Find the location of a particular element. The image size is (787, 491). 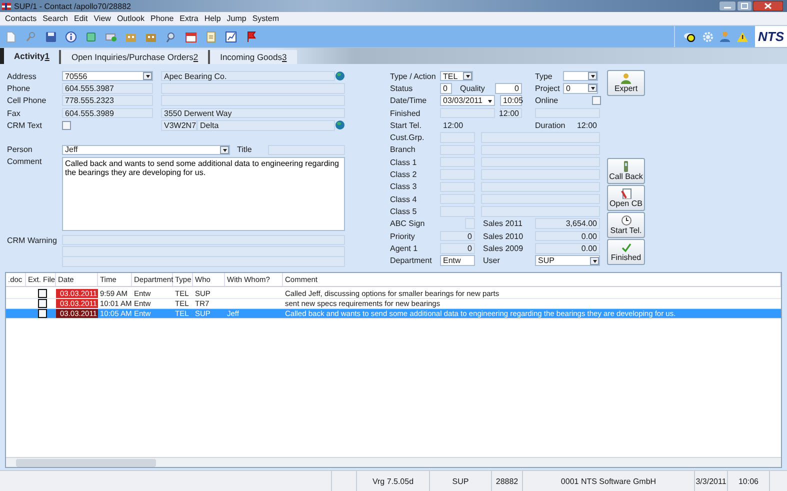

dropdown: SUP is located at coordinates (567, 260).